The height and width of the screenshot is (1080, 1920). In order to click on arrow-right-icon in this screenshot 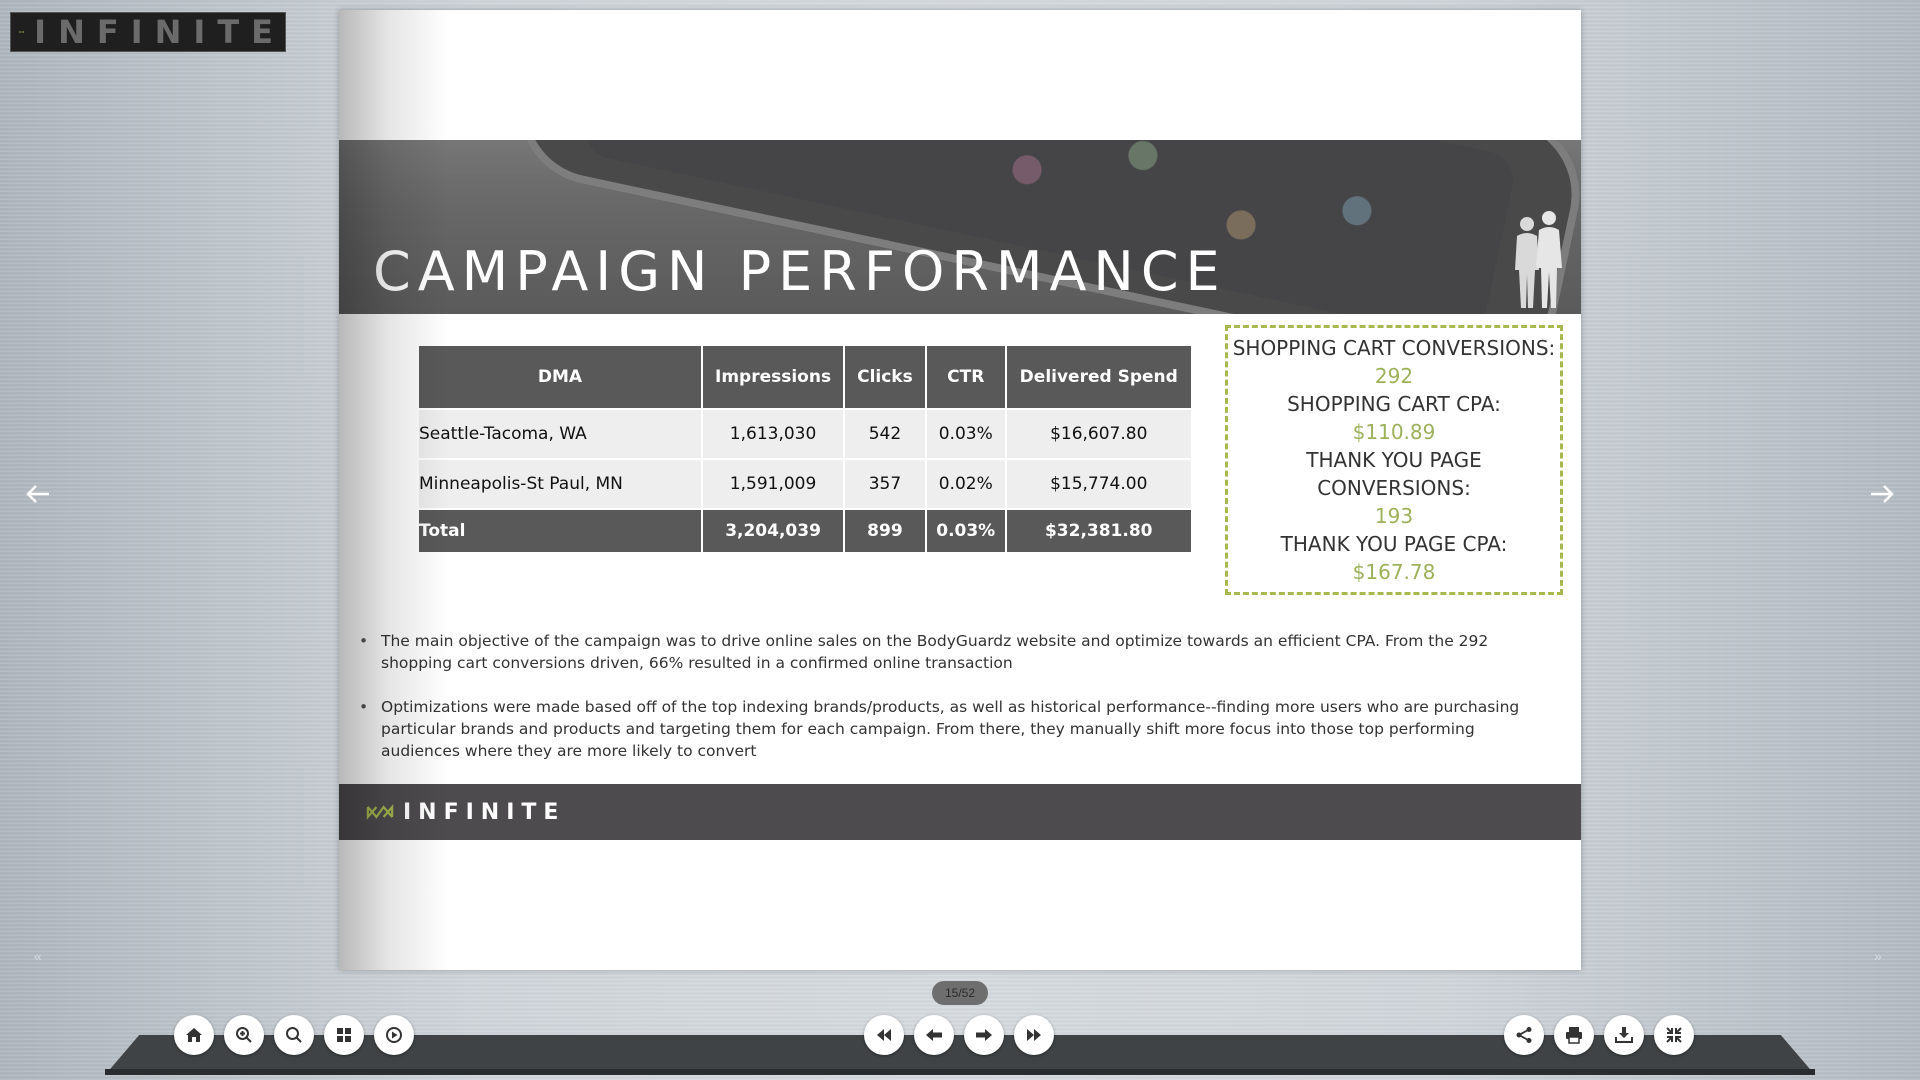, I will do `click(1882, 494)`.